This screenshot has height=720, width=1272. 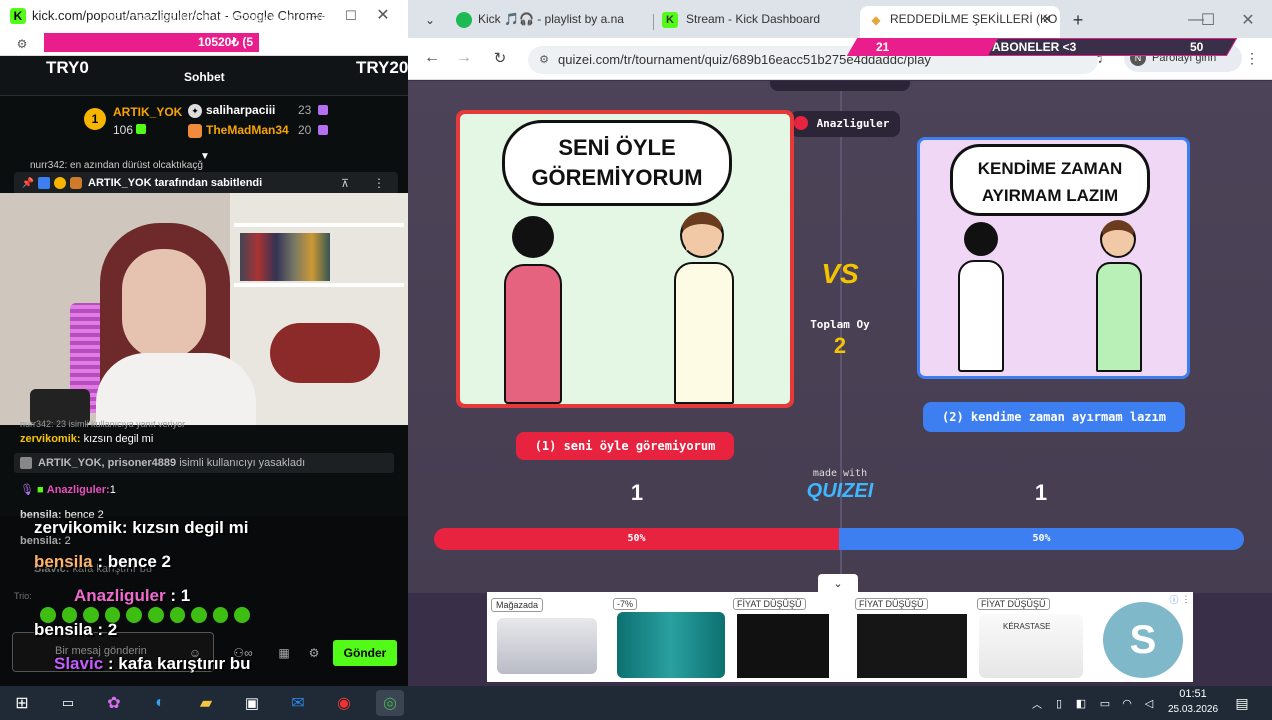 I want to click on brand-text: KÉRASTASE, so click(x=1027, y=626).